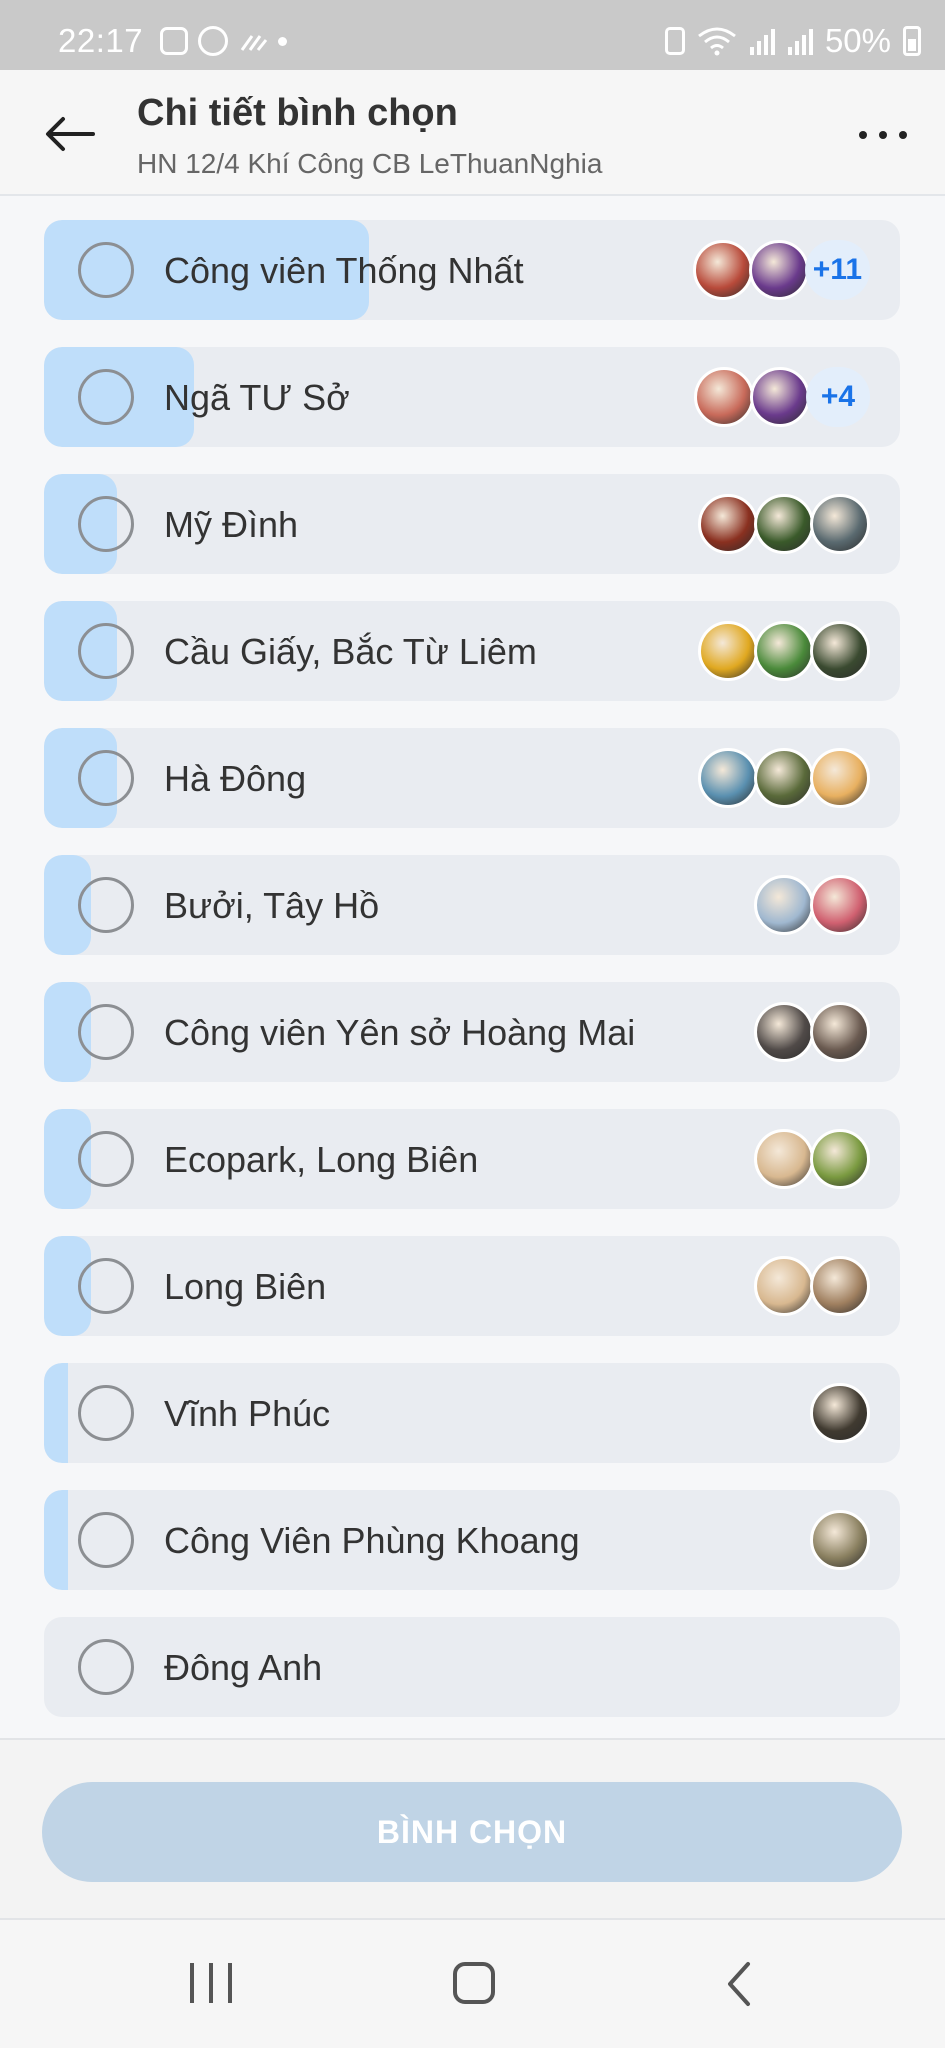 This screenshot has width=945, height=2048. What do you see at coordinates (837, 270) in the screenshot?
I see `more-voters-badge: +11` at bounding box center [837, 270].